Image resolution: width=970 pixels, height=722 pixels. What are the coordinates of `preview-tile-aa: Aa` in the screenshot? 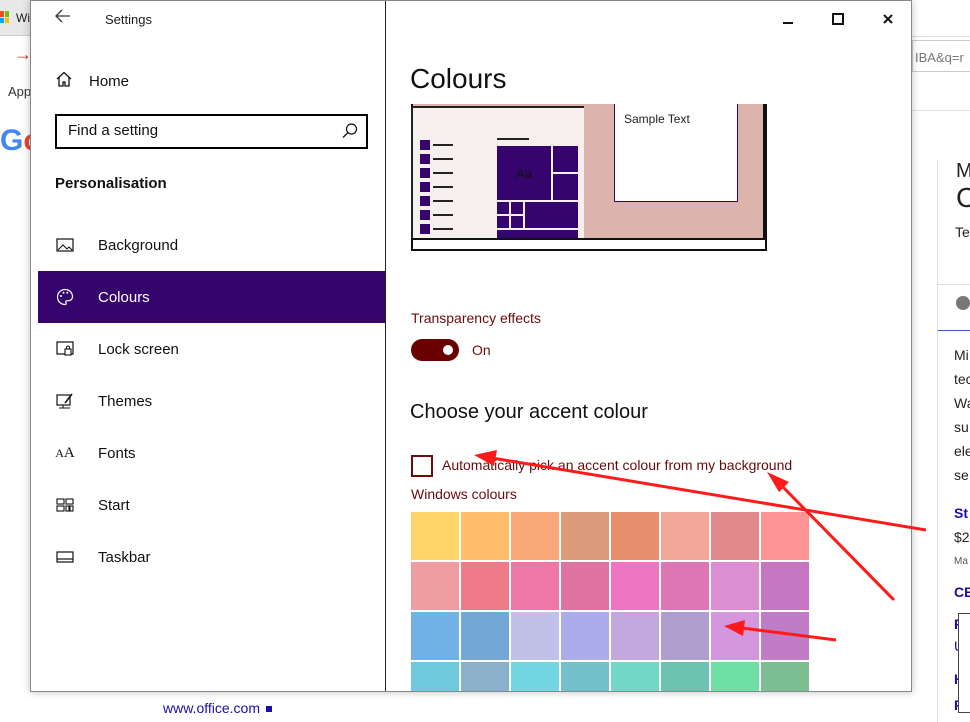 It's located at (524, 173).